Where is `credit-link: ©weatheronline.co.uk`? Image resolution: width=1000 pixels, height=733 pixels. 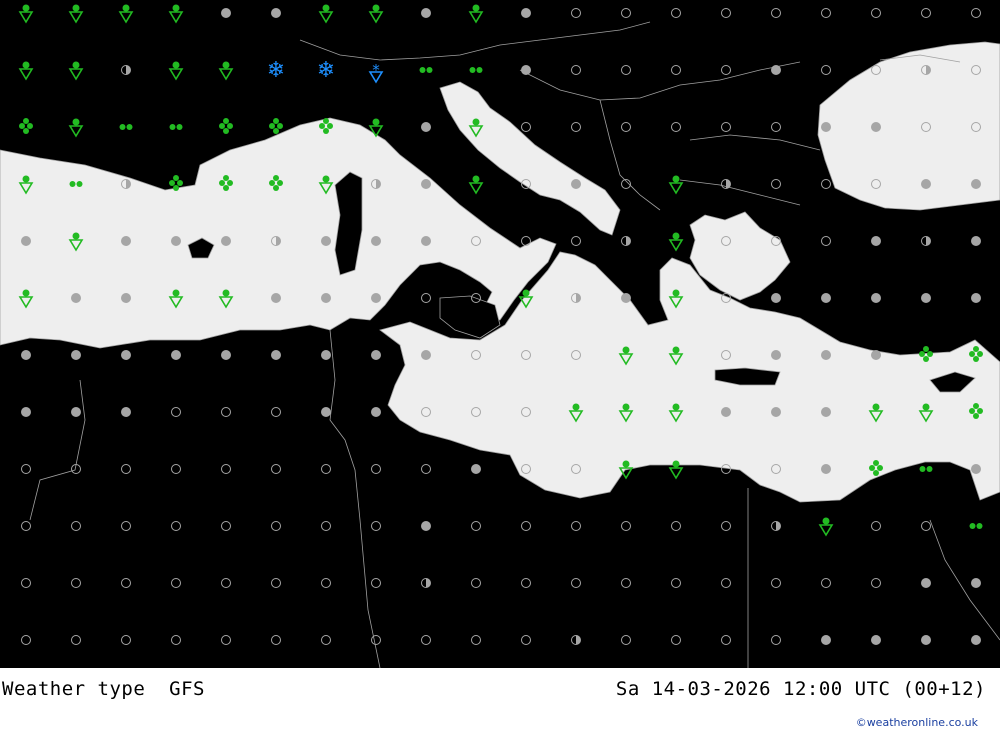 credit-link: ©weatheronline.co.uk is located at coordinates (917, 722).